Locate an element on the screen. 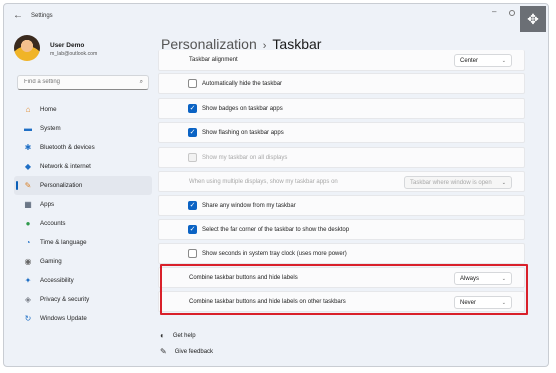 The width and height of the screenshot is (556, 373). multi-display-dropdown: Taskbar where window is open ⌄ is located at coordinates (458, 182).